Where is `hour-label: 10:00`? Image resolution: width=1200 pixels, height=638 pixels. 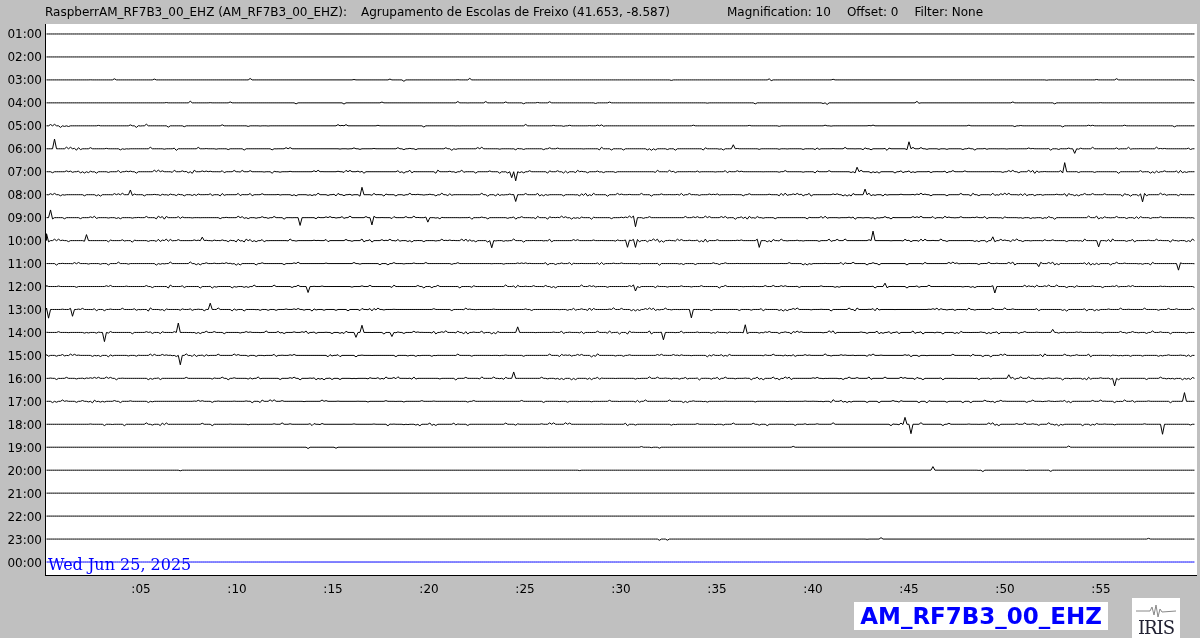
hour-label: 10:00 is located at coordinates (24, 242).